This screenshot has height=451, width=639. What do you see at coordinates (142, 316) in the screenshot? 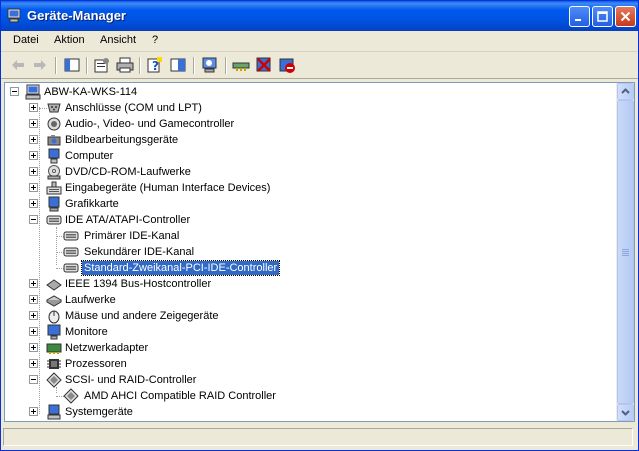
I see `tree-item-label: Mäuse und andere Zeigegeräte` at bounding box center [142, 316].